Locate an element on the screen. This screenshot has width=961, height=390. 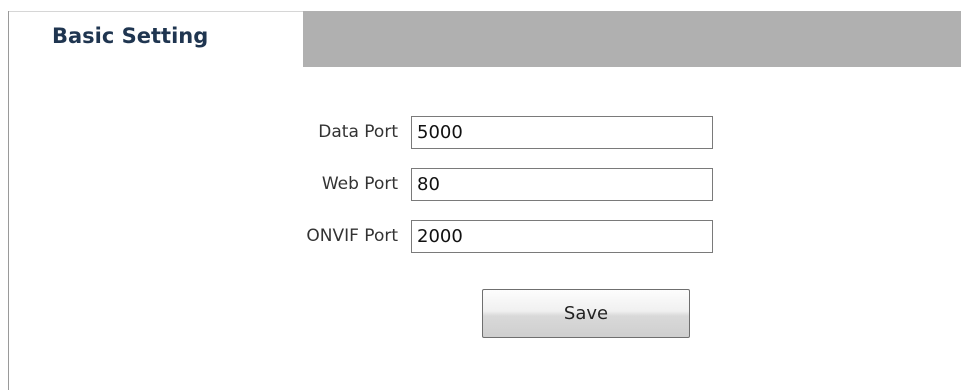
onvif-port-row: ONVIF Port is located at coordinates (480, 237).